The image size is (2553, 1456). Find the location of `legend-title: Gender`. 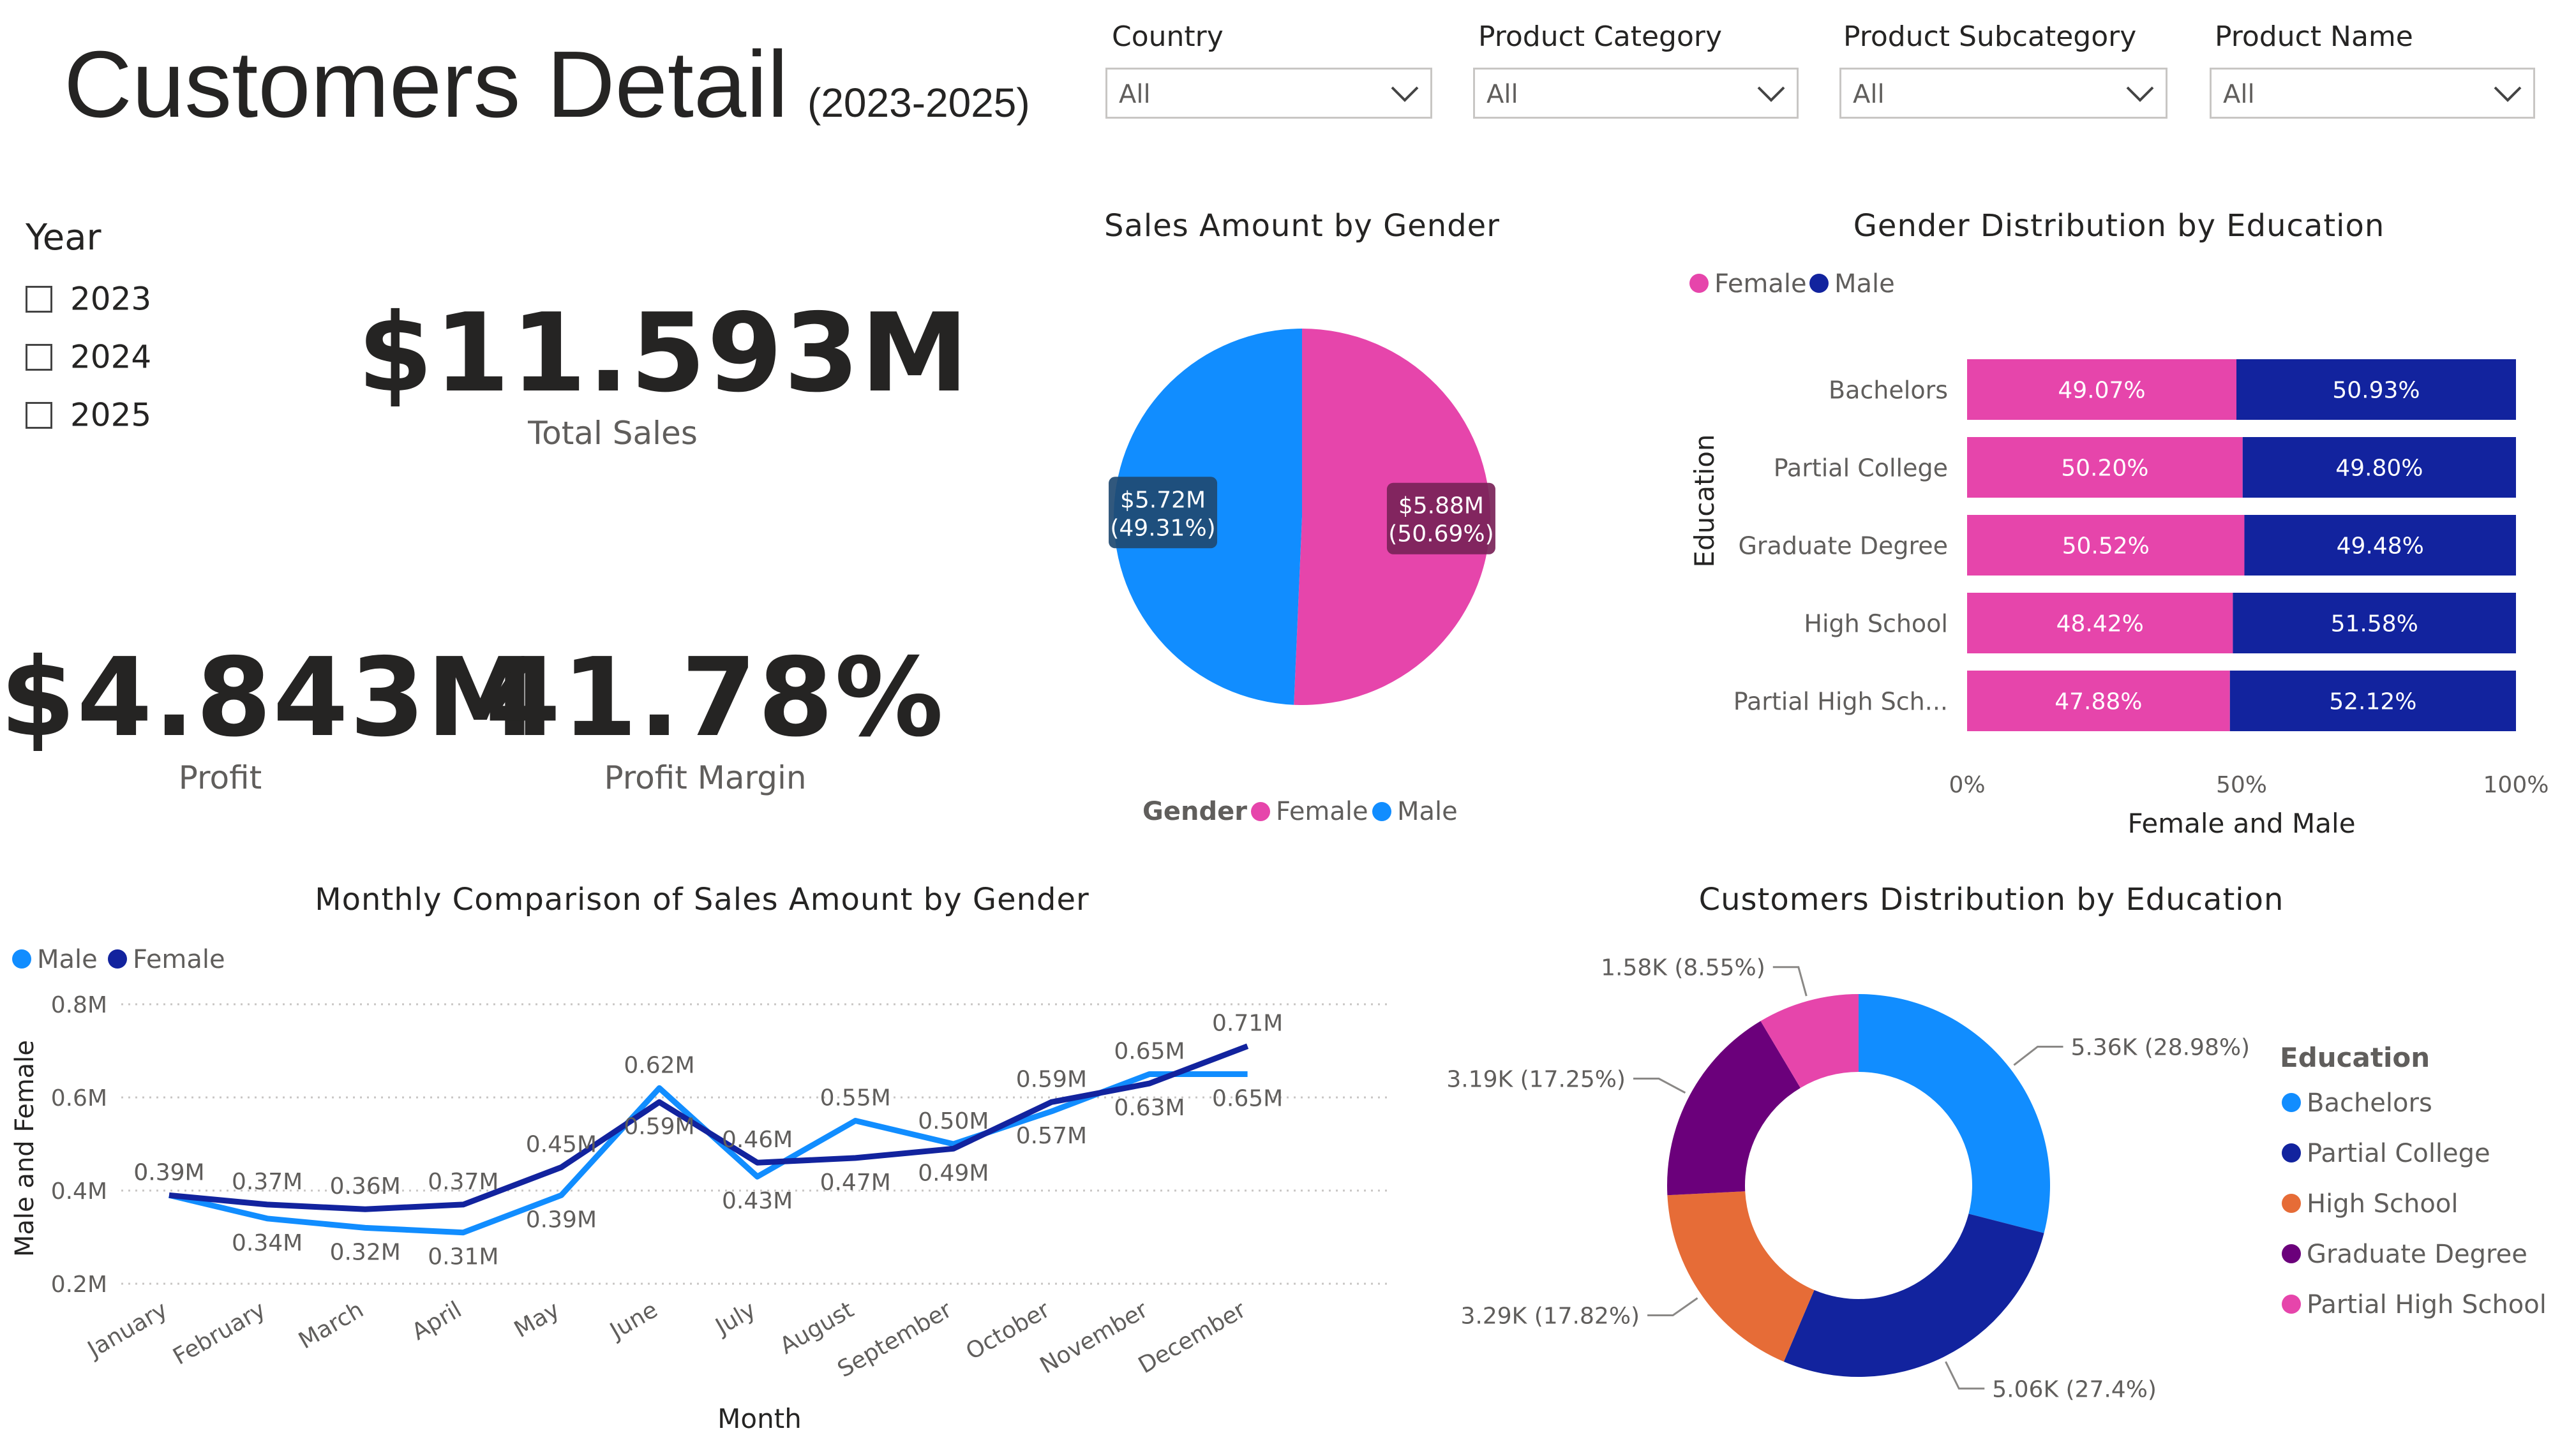

legend-title: Gender is located at coordinates (1194, 811).